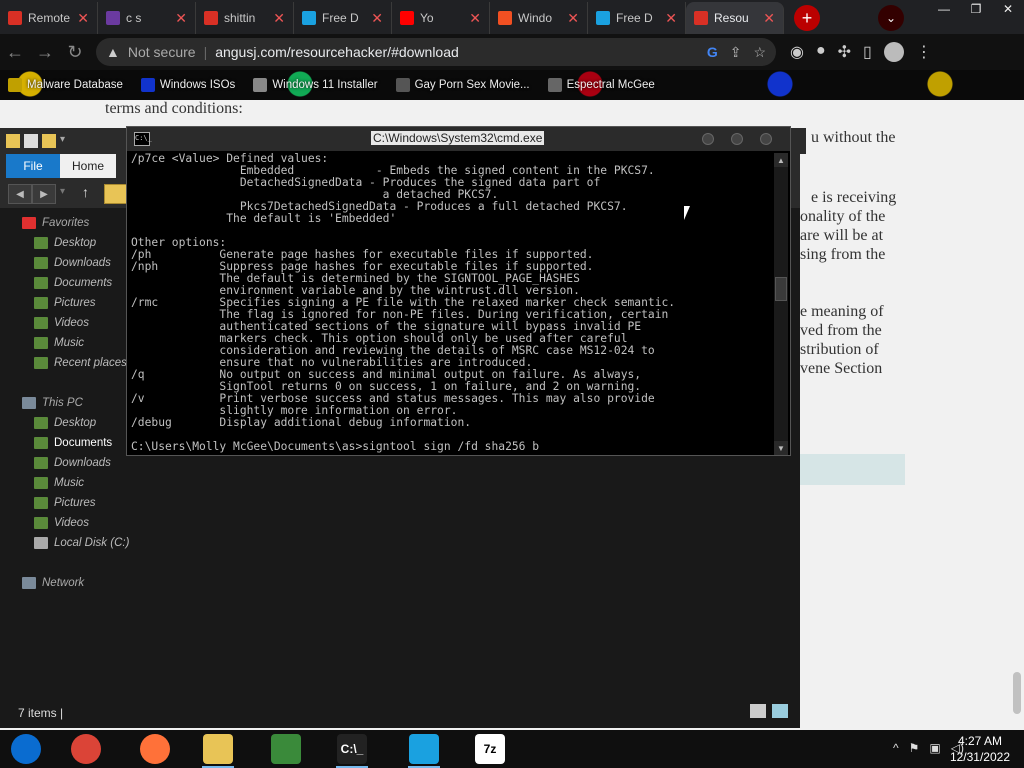 Image resolution: width=1024 pixels, height=768 pixels. What do you see at coordinates (33, 166) in the screenshot?
I see `ribbon-file-tab: File` at bounding box center [33, 166].